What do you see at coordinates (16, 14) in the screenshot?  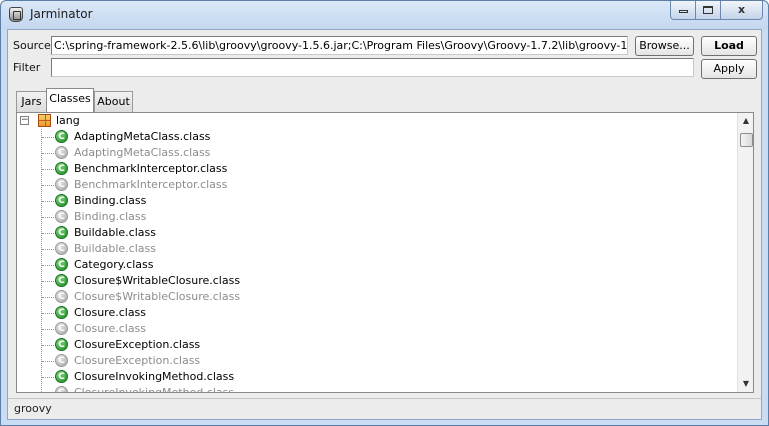 I see `jar-app-icon` at bounding box center [16, 14].